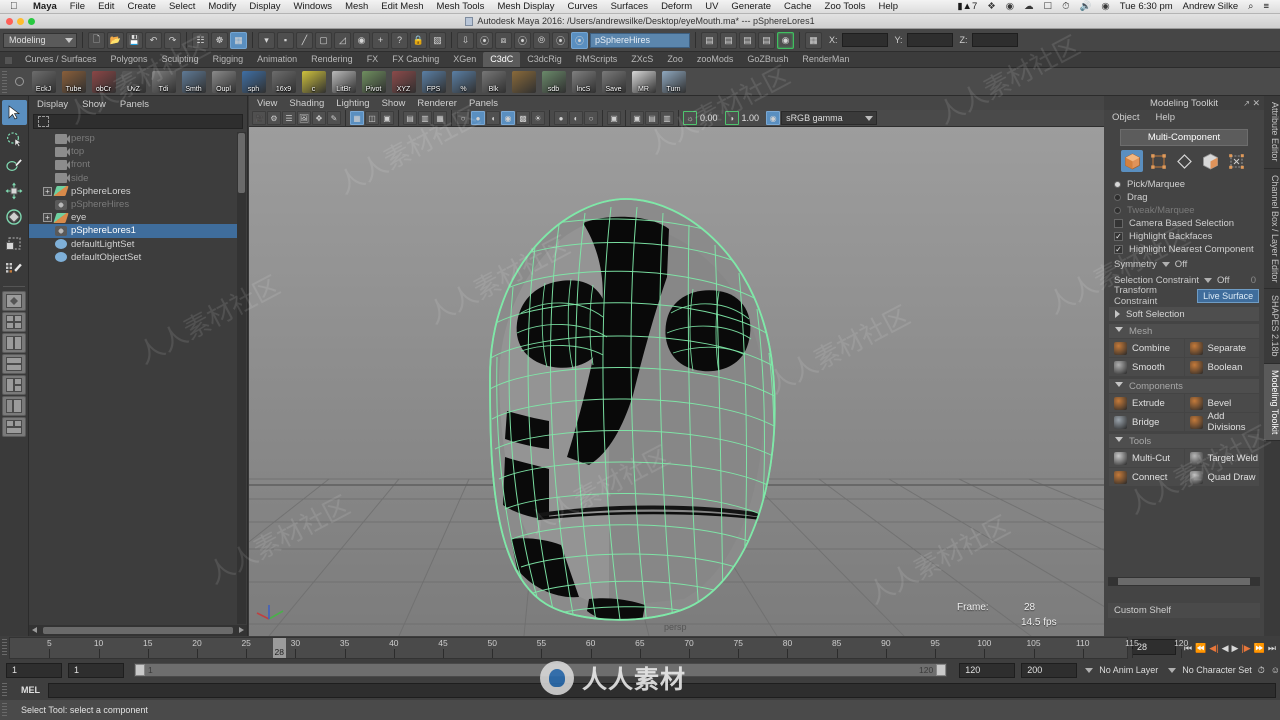 The image size is (1280, 720). What do you see at coordinates (690, 118) in the screenshot?
I see `exposure-icon: ☼` at bounding box center [690, 118].